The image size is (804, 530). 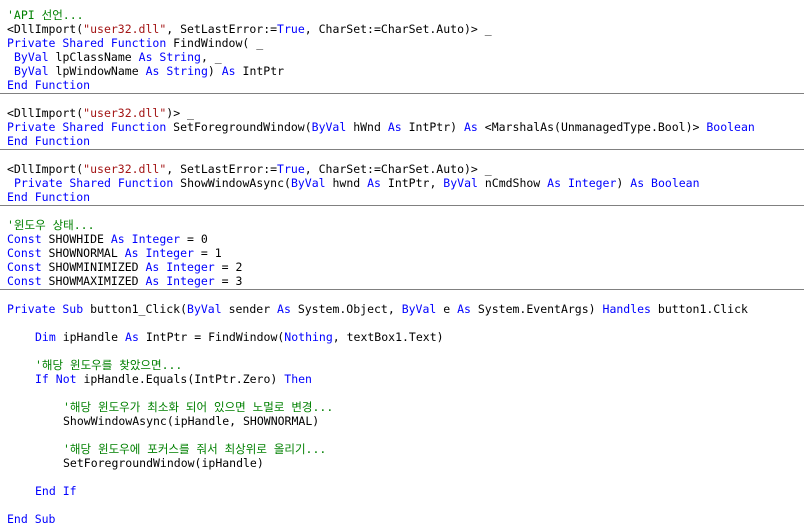 I want to click on code-line: ShowWindowAsync(ipHandle, SHOWNORMAL), so click(x=402, y=421).